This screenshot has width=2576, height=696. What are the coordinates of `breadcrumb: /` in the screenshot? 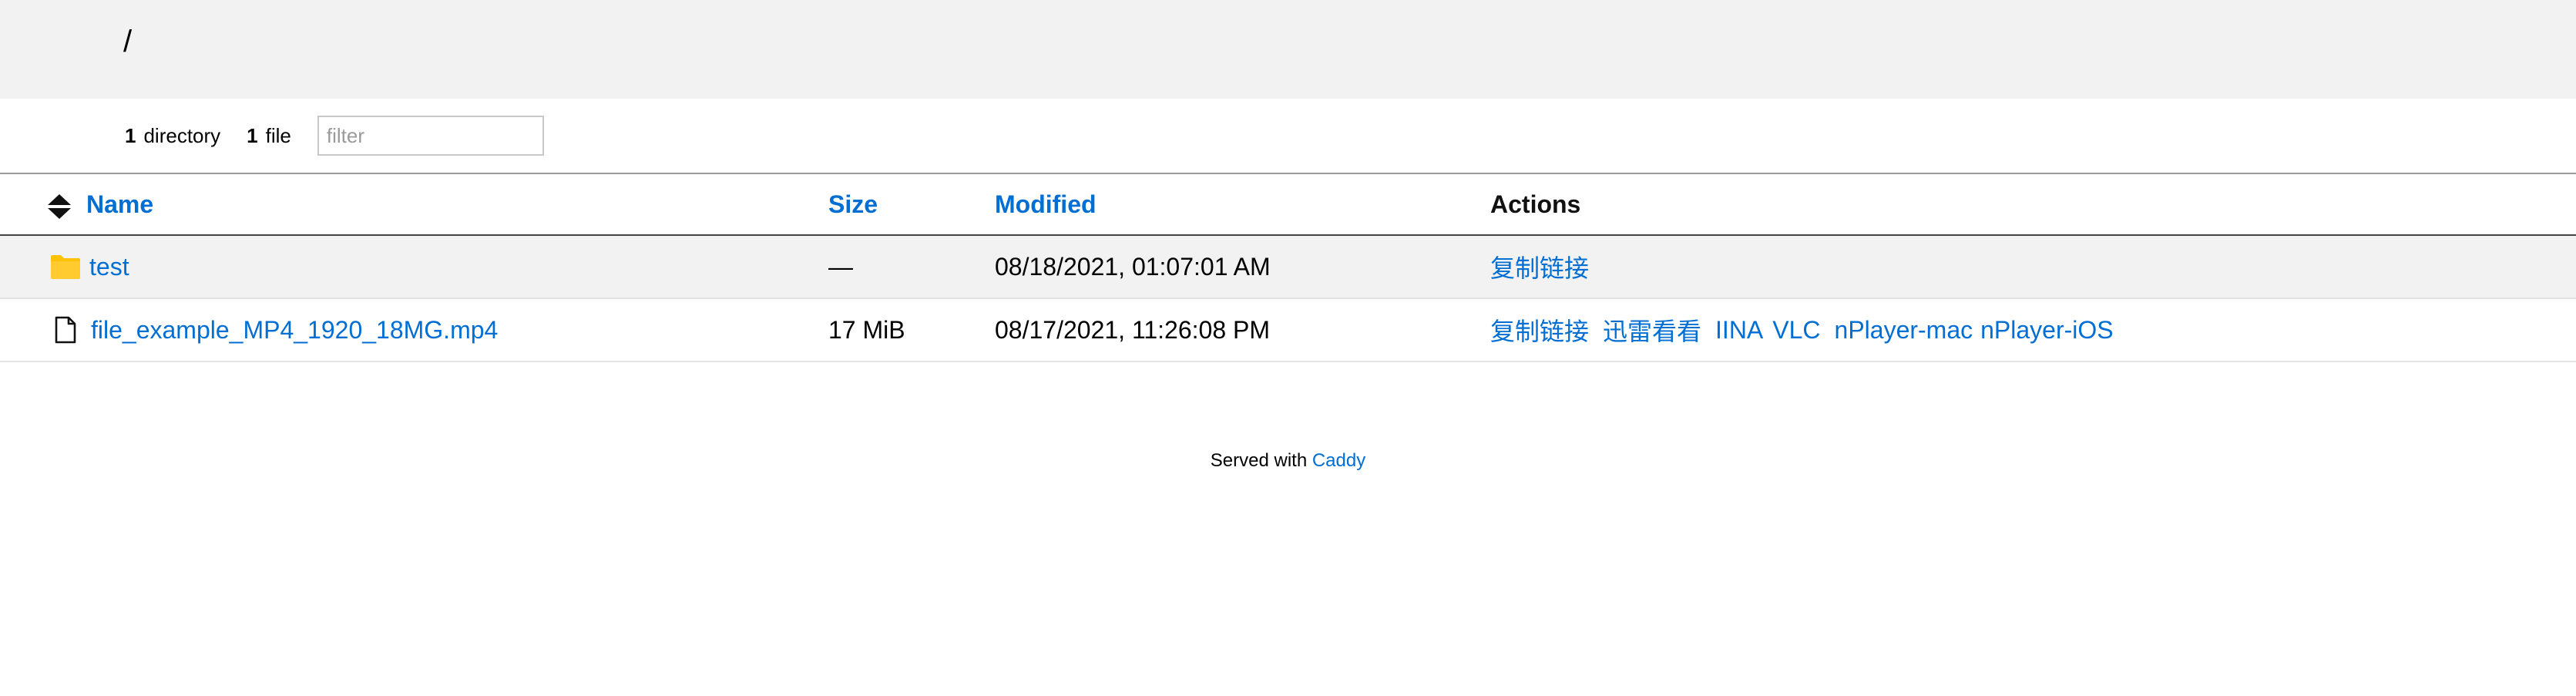 It's located at (127, 41).